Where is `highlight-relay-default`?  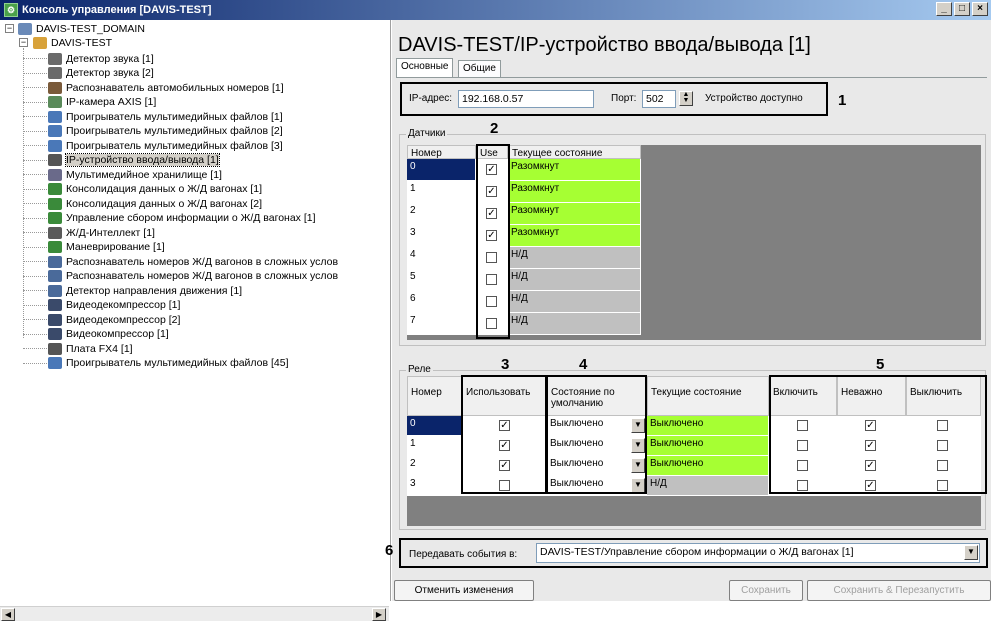
highlight-relay-default is located at coordinates (596, 434).